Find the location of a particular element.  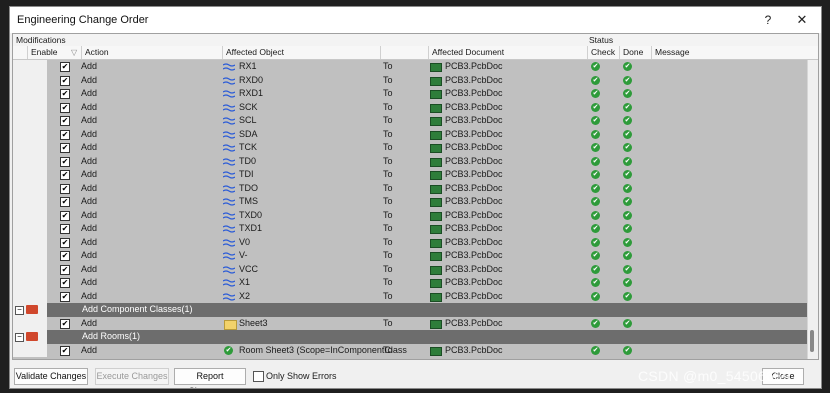

col-done: Done is located at coordinates (635, 52).